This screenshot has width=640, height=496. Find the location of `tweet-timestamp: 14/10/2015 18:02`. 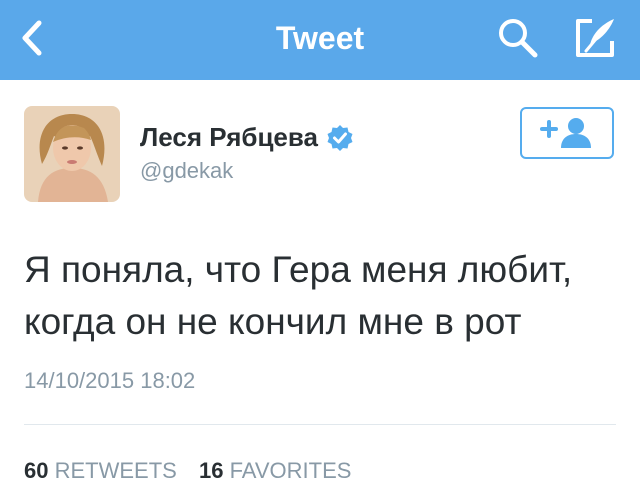

tweet-timestamp: 14/10/2015 18:02 is located at coordinates (110, 380).